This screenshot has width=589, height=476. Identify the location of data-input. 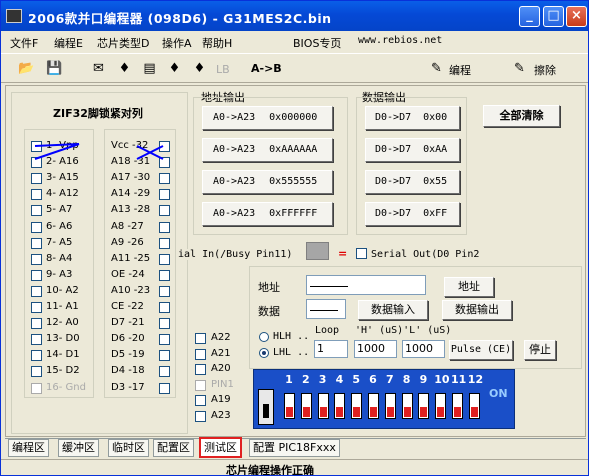
(326, 309).